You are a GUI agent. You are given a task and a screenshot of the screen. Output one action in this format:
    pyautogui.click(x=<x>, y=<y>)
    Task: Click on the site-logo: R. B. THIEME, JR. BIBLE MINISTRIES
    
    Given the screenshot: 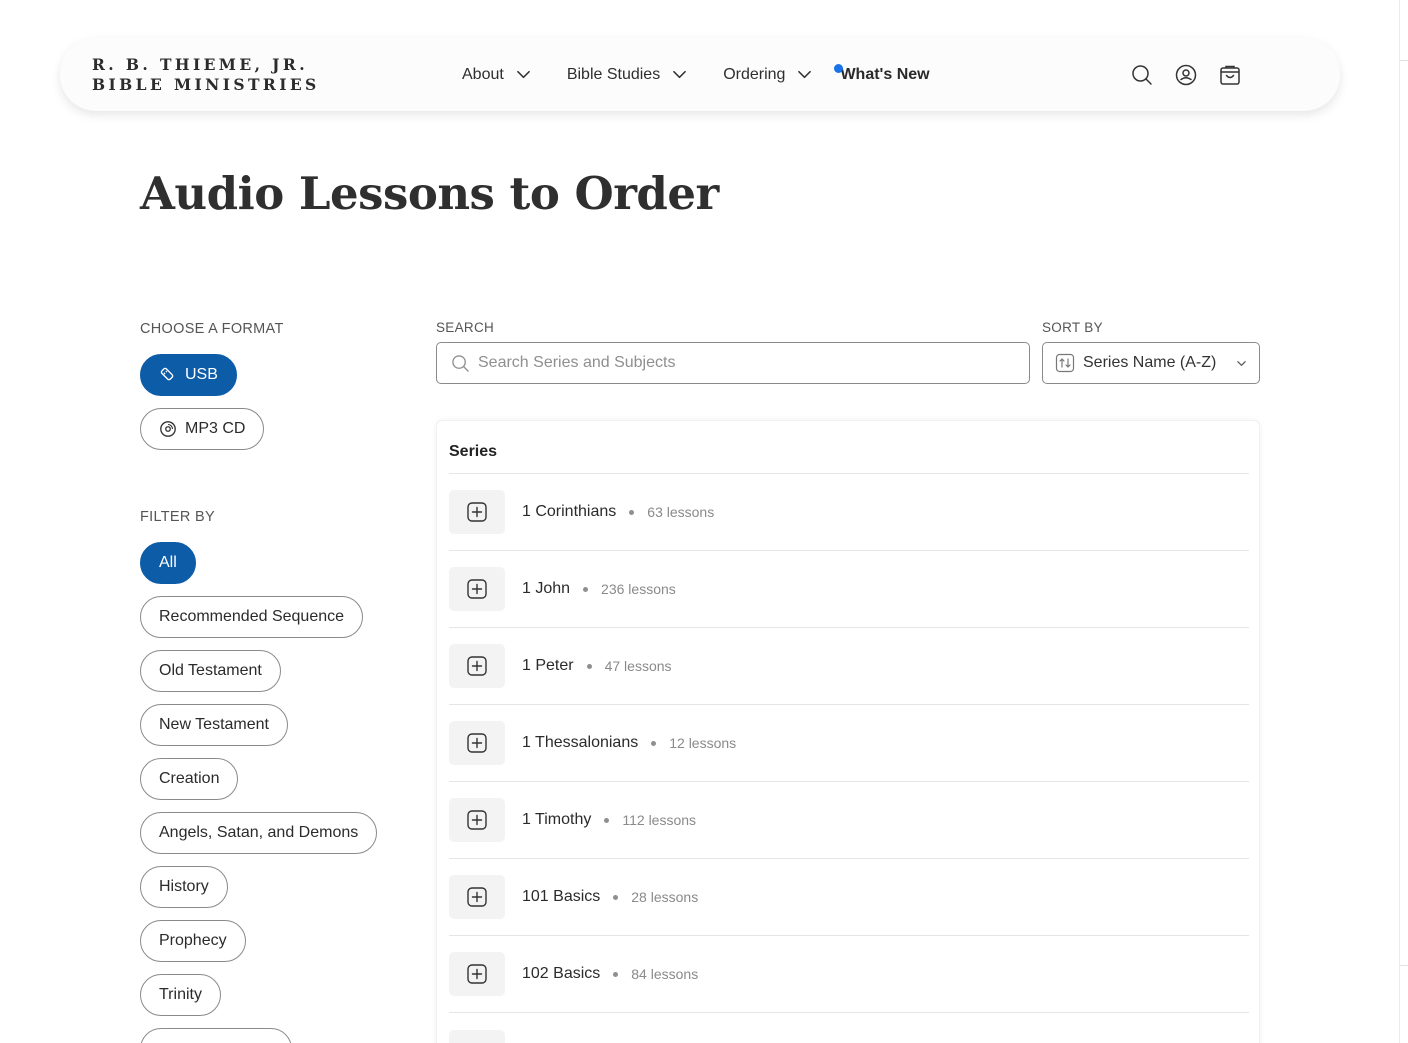 What is the action you would take?
    pyautogui.click(x=206, y=75)
    